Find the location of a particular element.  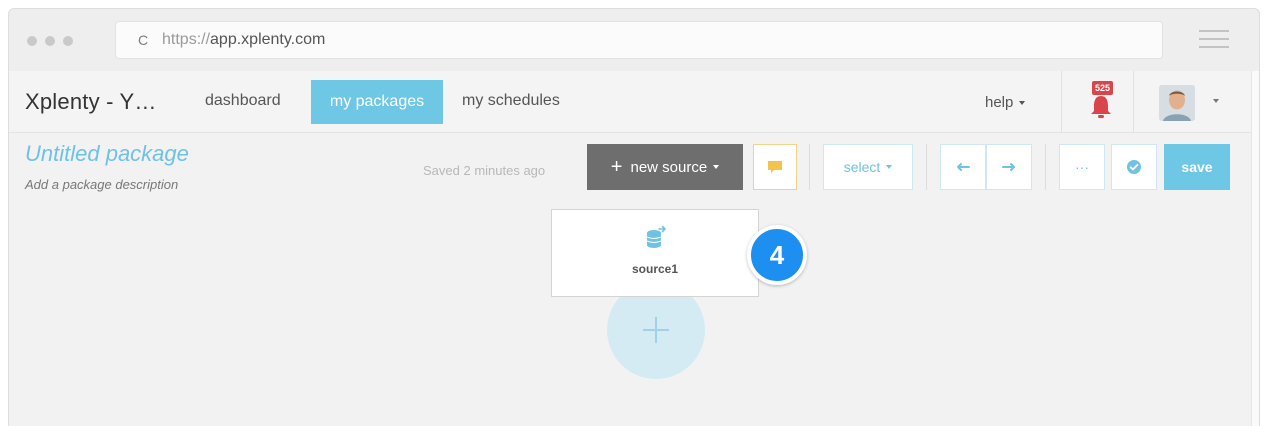

new-source-button: + new source is located at coordinates (665, 167).